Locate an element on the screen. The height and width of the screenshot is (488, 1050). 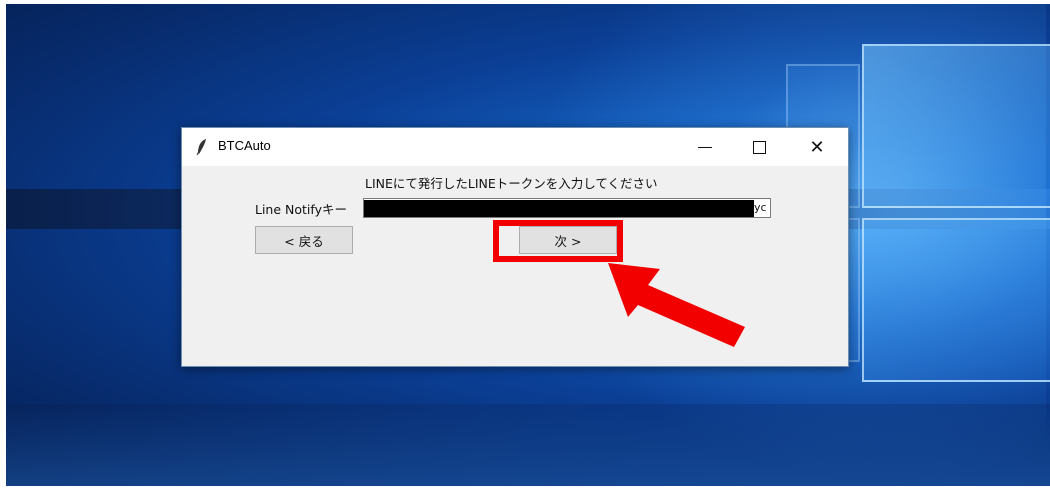
instruction-text: LINEにて発行したLINEトークンを入力してください is located at coordinates (511, 183).